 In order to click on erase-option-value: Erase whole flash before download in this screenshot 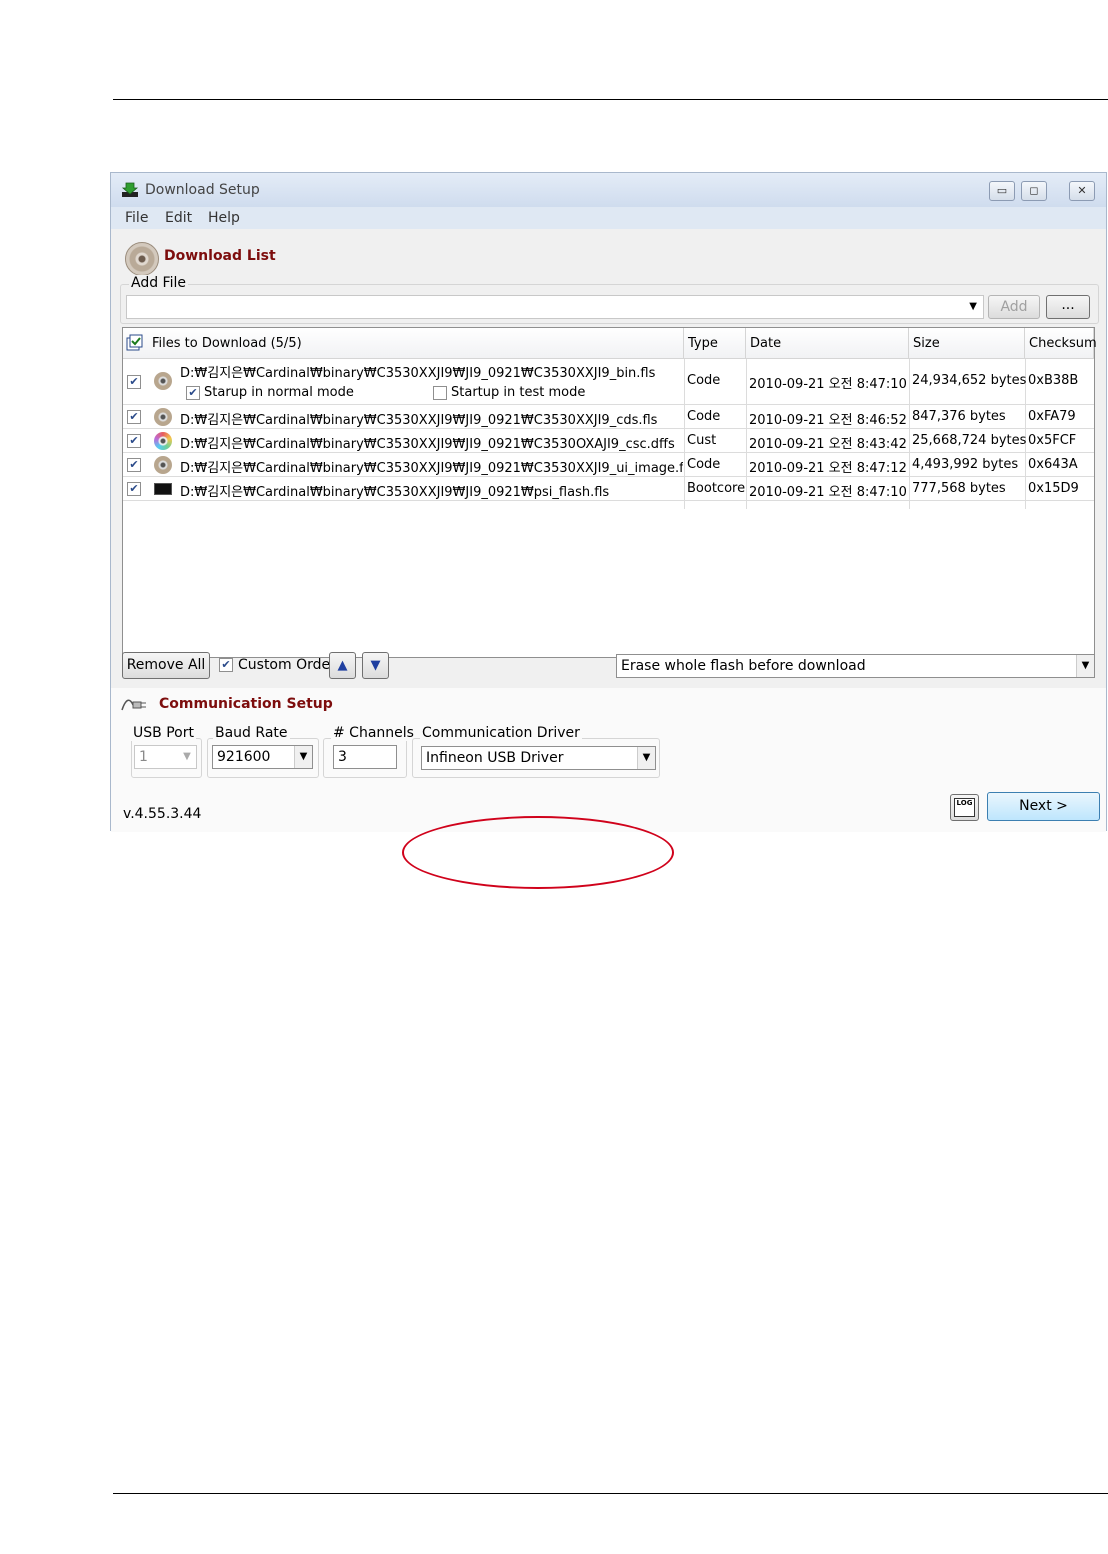, I will do `click(743, 666)`.